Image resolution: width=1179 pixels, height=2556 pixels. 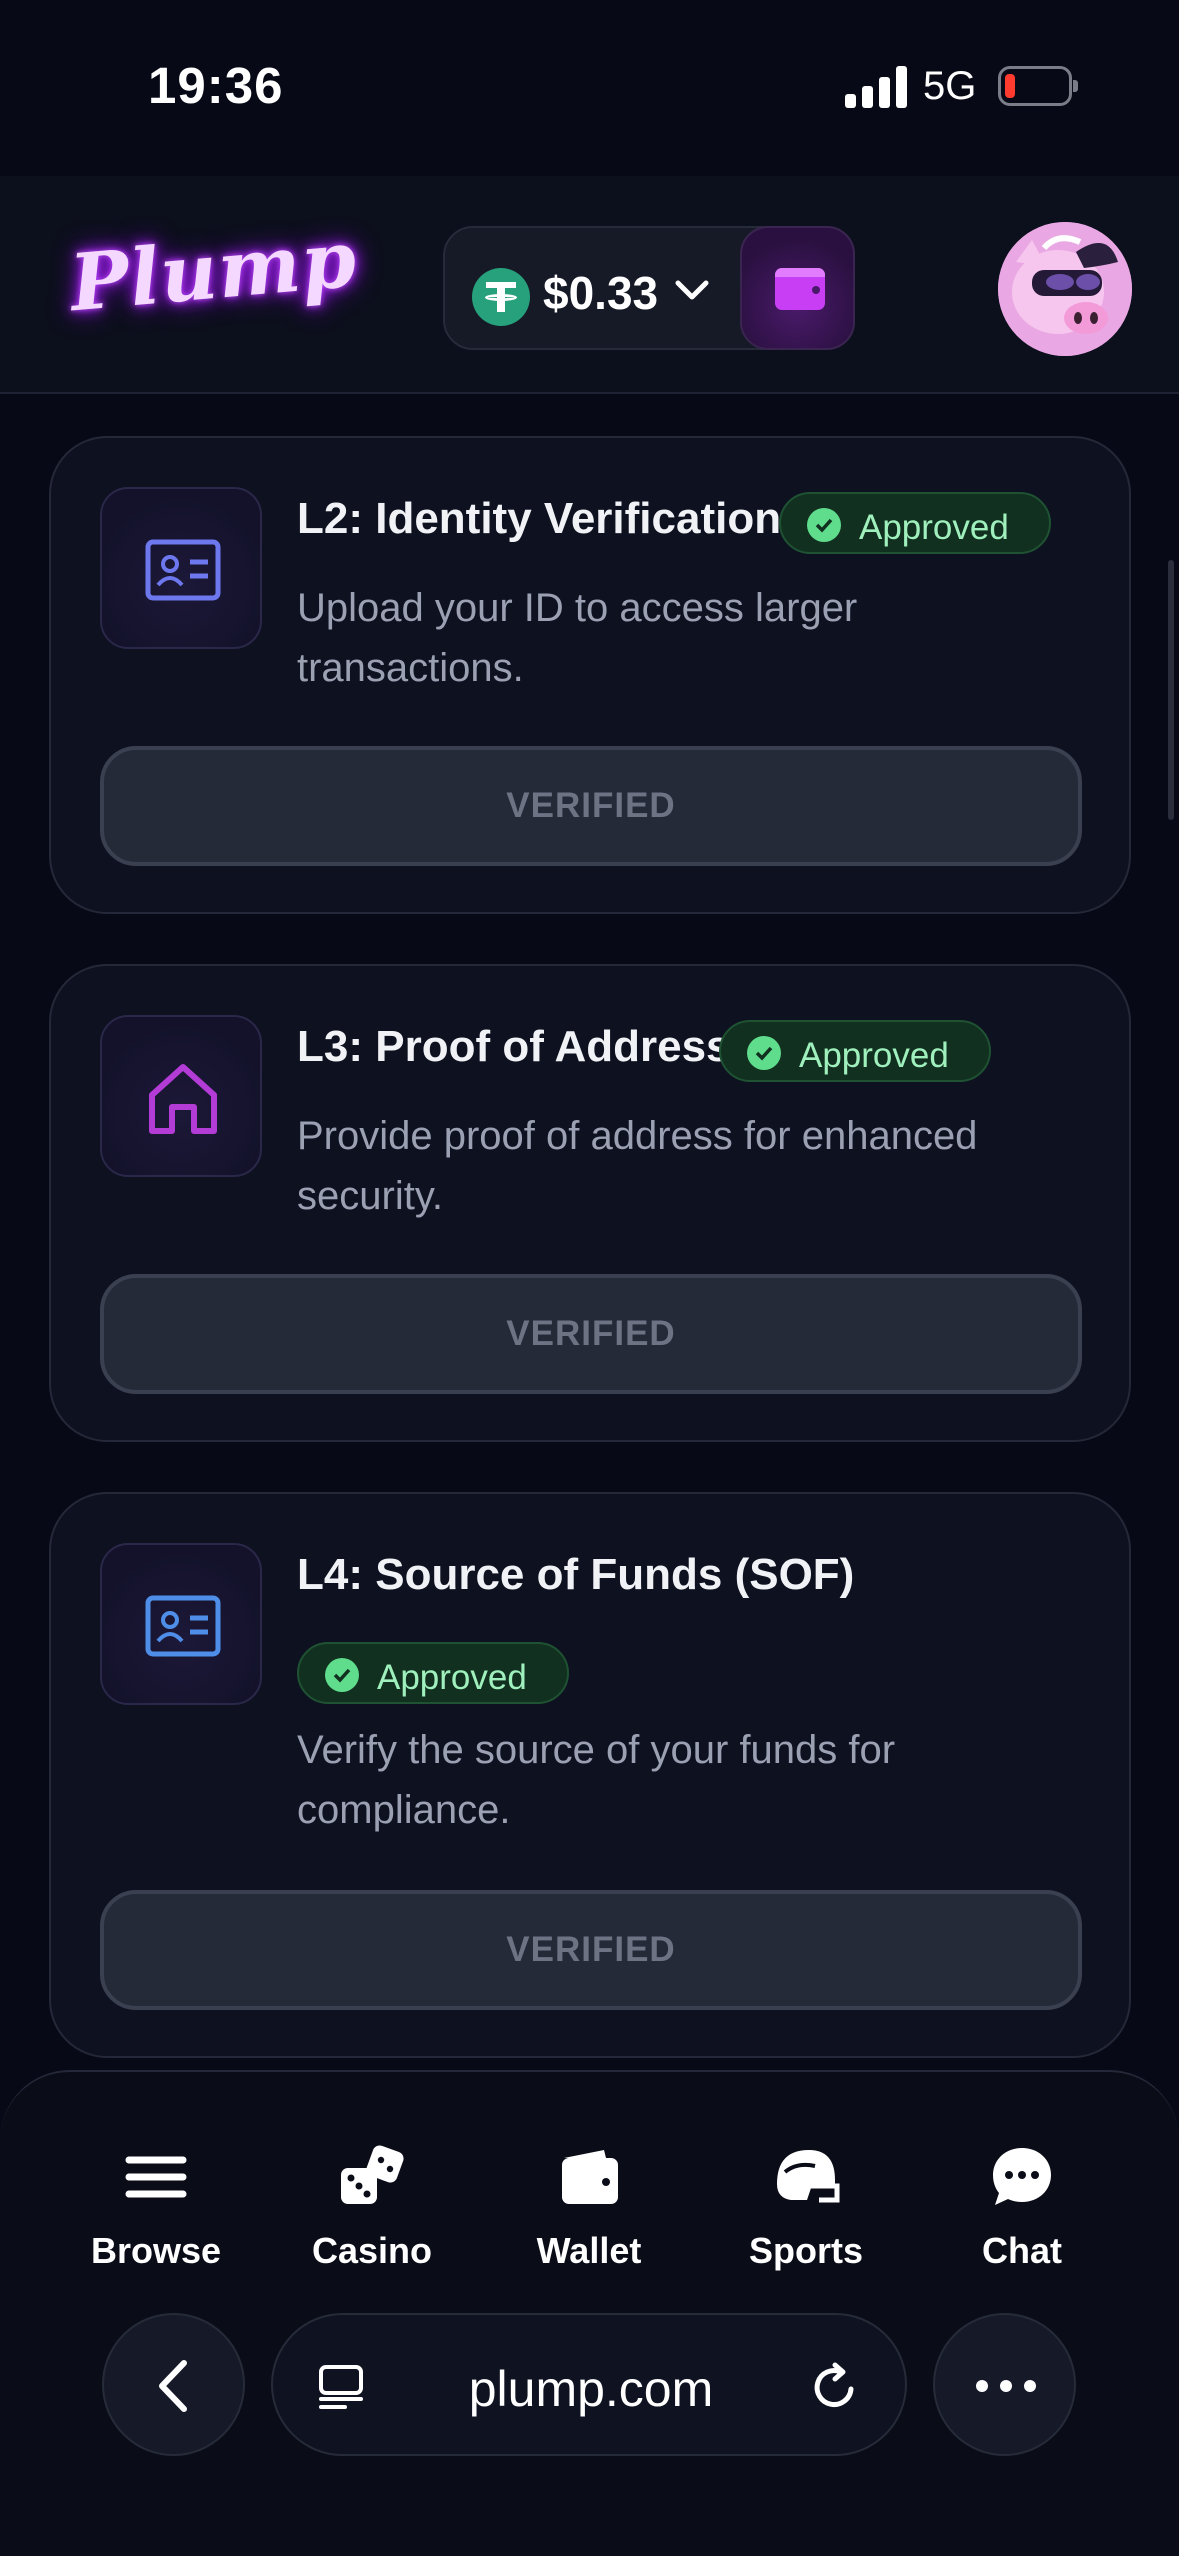 I want to click on site-header: Plump $0.33, so click(x=589, y=285).